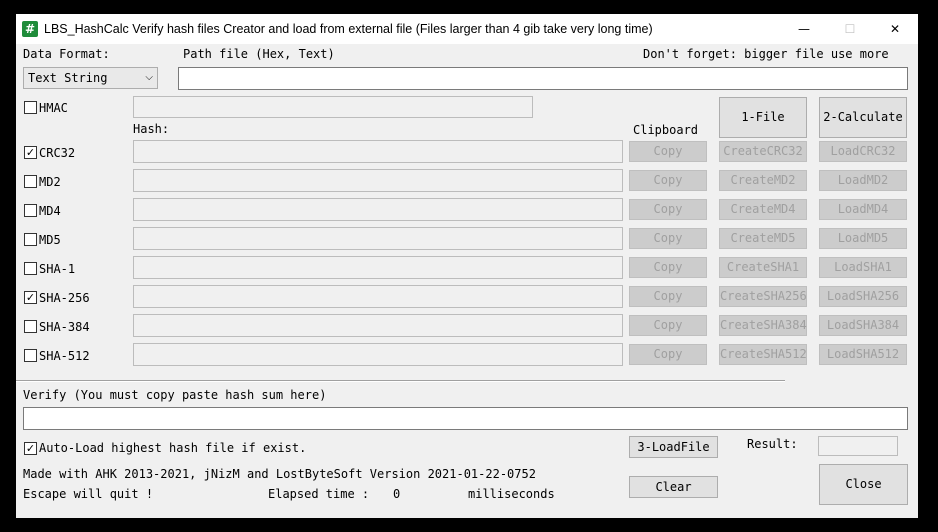  Describe the element at coordinates (863, 484) in the screenshot. I see `close-button: Close` at that location.